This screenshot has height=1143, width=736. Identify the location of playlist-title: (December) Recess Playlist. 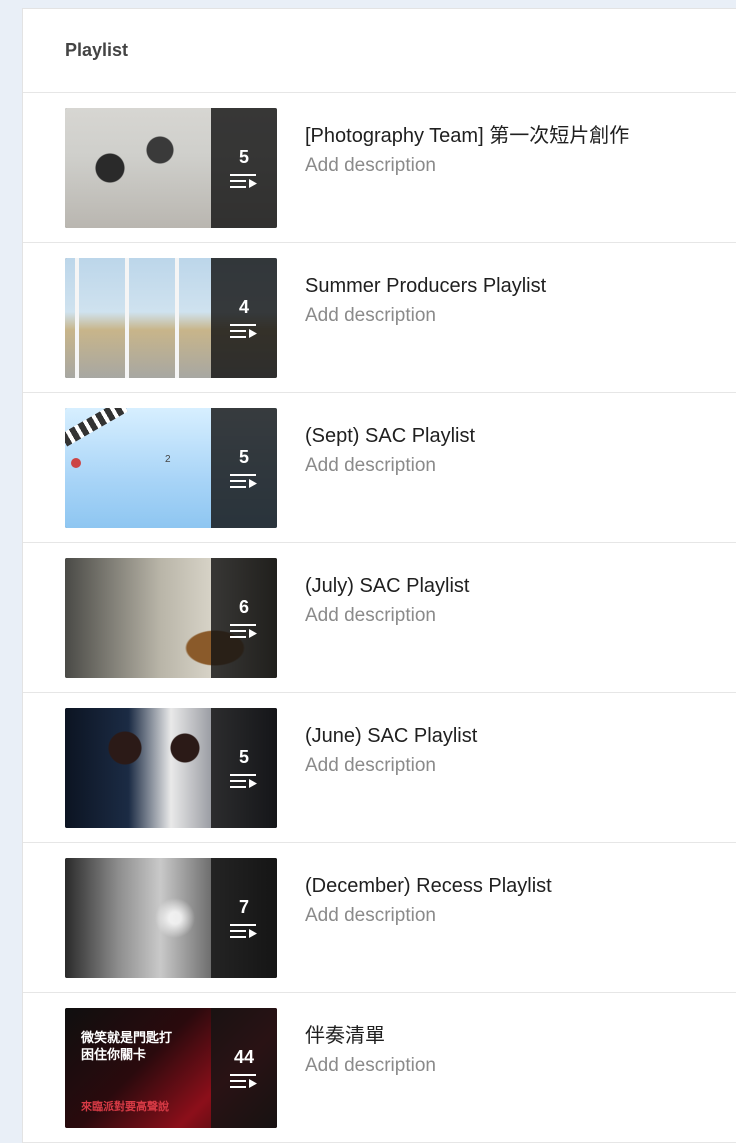
(428, 886).